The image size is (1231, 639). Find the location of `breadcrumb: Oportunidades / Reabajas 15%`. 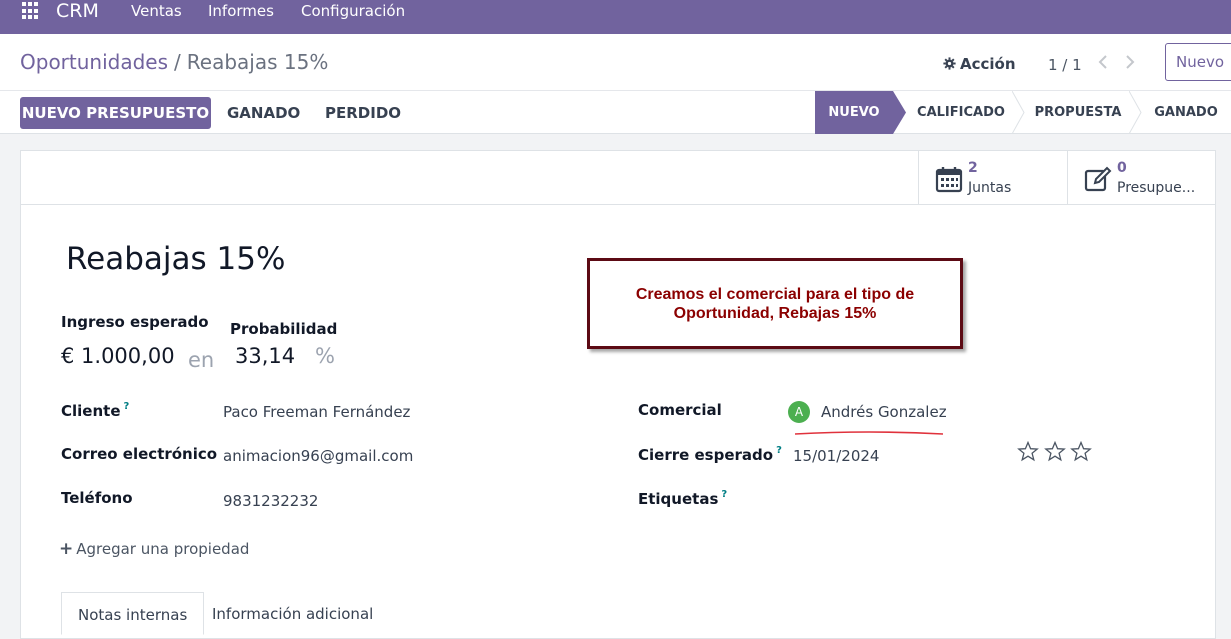

breadcrumb: Oportunidades / Reabajas 15% is located at coordinates (174, 62).